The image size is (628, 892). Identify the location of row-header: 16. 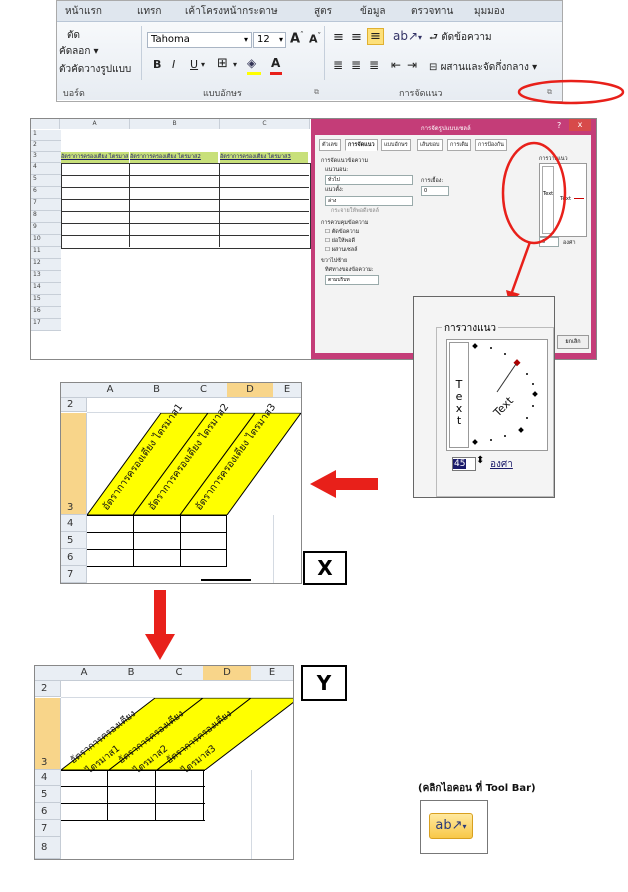
(46, 313).